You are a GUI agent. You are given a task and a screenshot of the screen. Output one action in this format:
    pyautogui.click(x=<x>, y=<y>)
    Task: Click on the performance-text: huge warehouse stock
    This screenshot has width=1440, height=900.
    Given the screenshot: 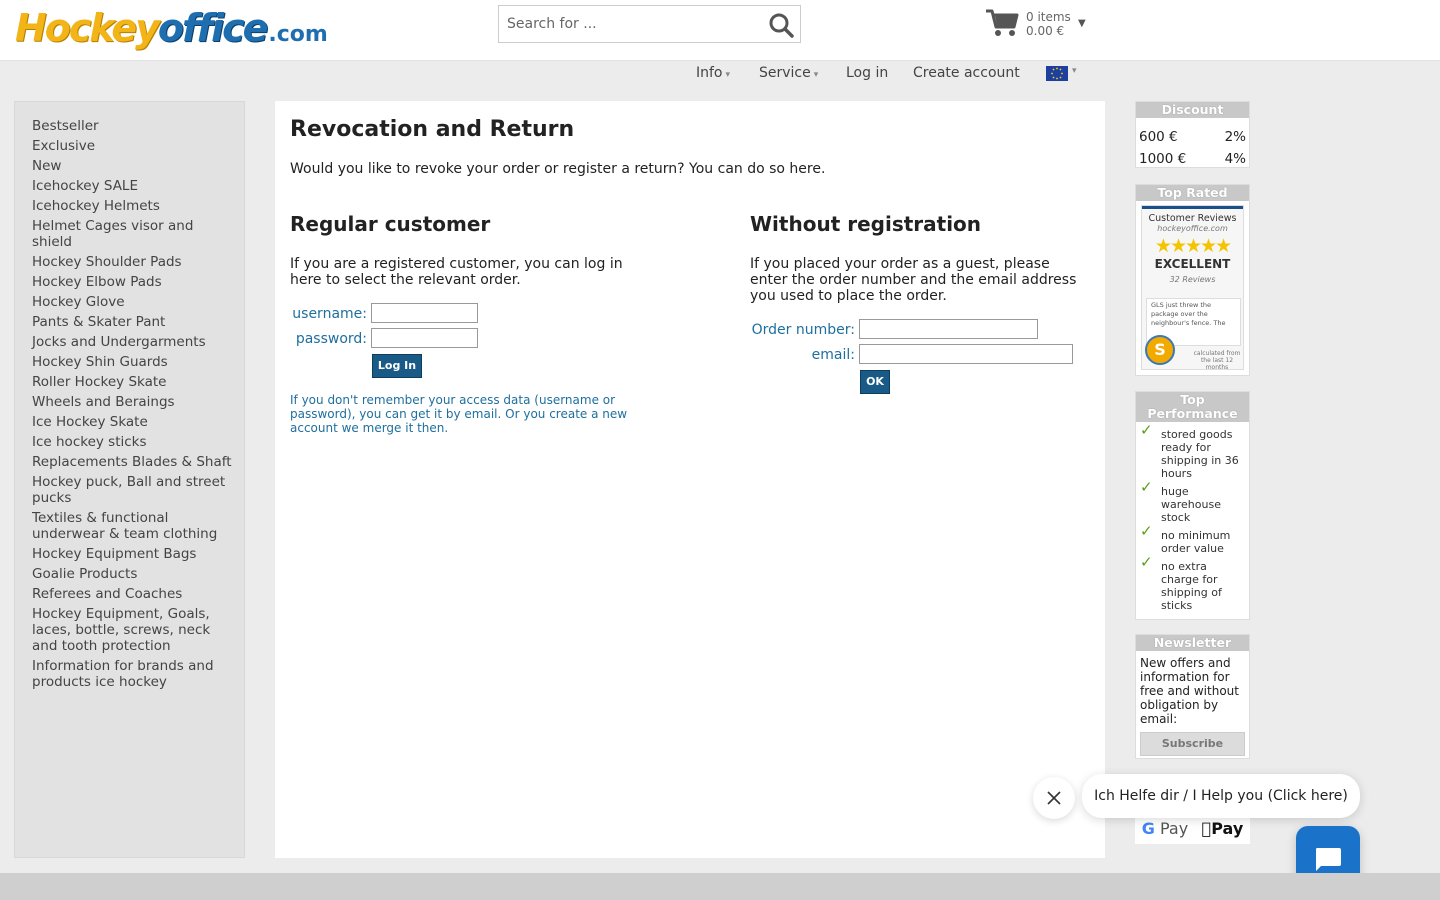 What is the action you would take?
    pyautogui.click(x=1191, y=504)
    